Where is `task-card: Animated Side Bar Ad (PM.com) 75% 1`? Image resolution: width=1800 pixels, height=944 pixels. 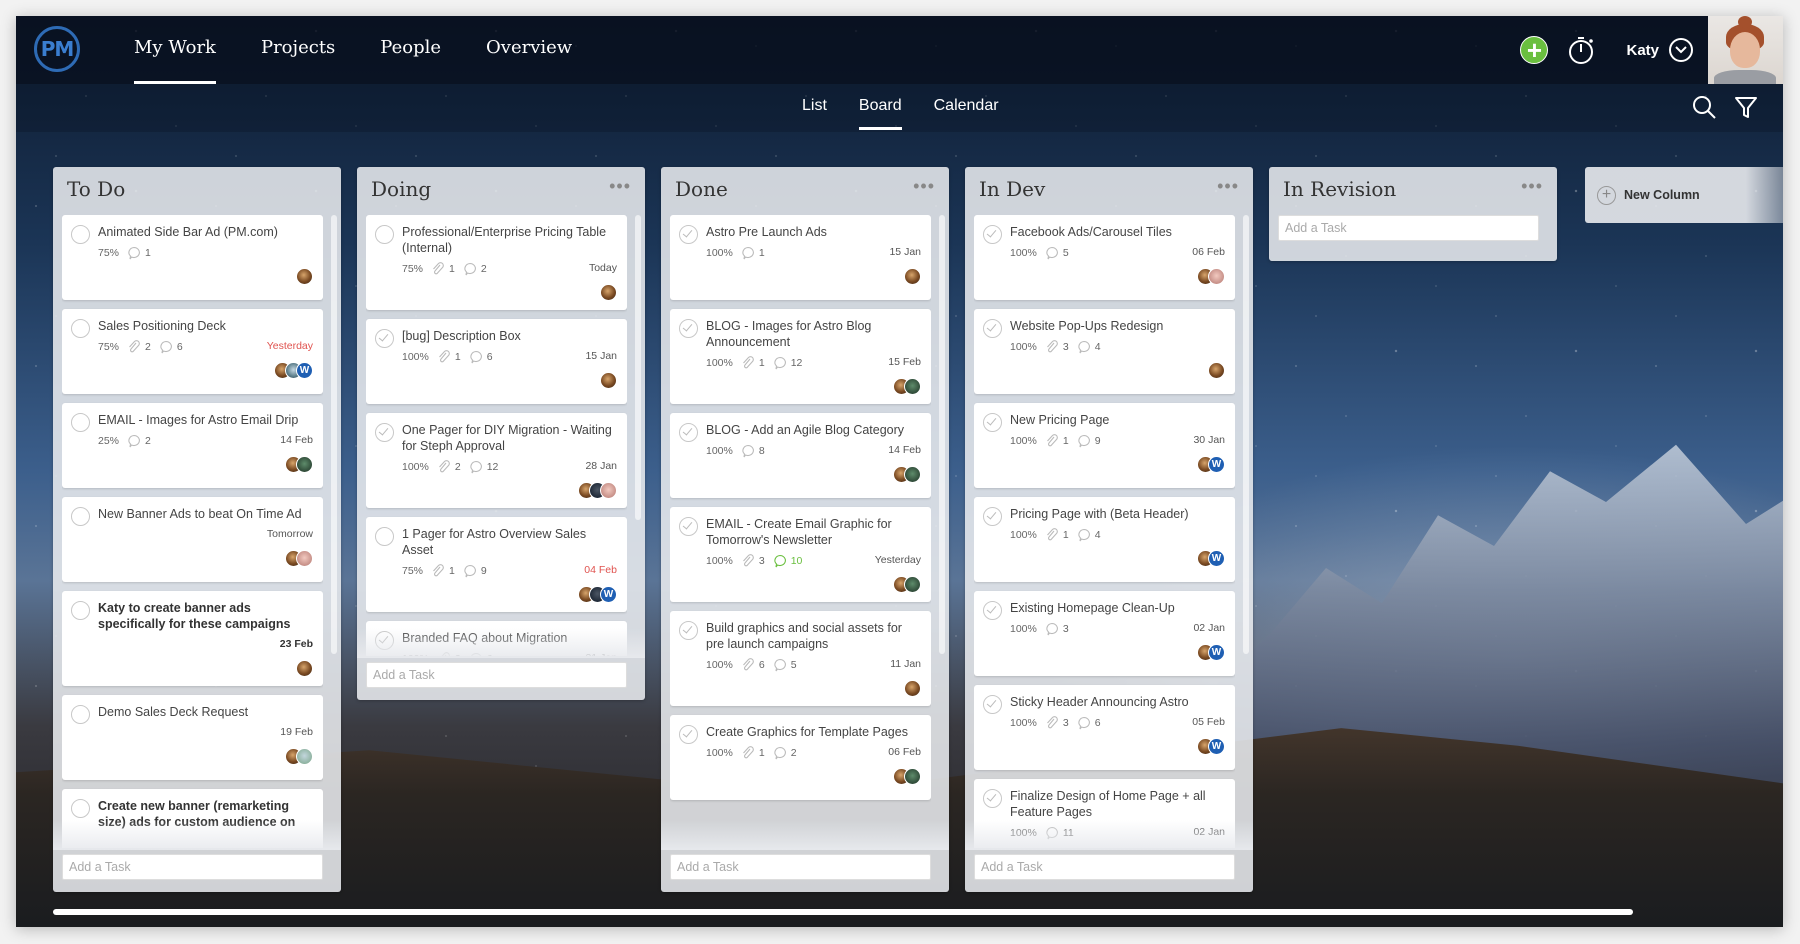
task-card: Animated Side Bar Ad (PM.com) 75% 1 is located at coordinates (192, 257).